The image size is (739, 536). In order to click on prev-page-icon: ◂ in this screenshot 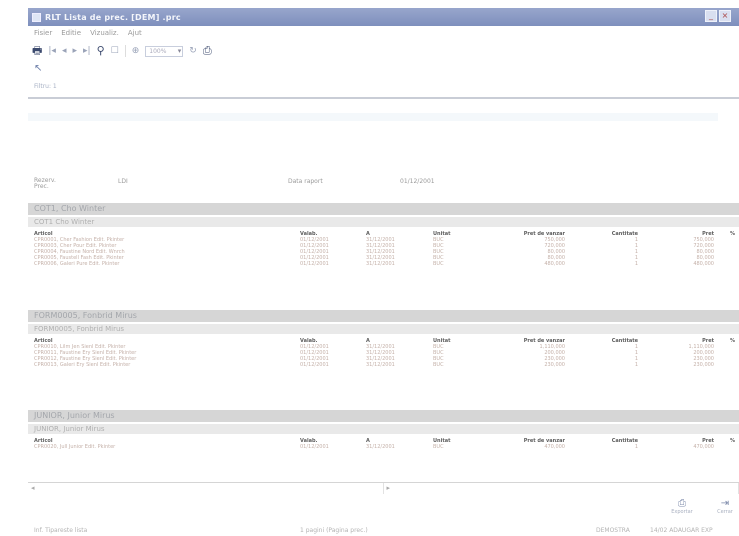, I will do `click(64, 51)`.